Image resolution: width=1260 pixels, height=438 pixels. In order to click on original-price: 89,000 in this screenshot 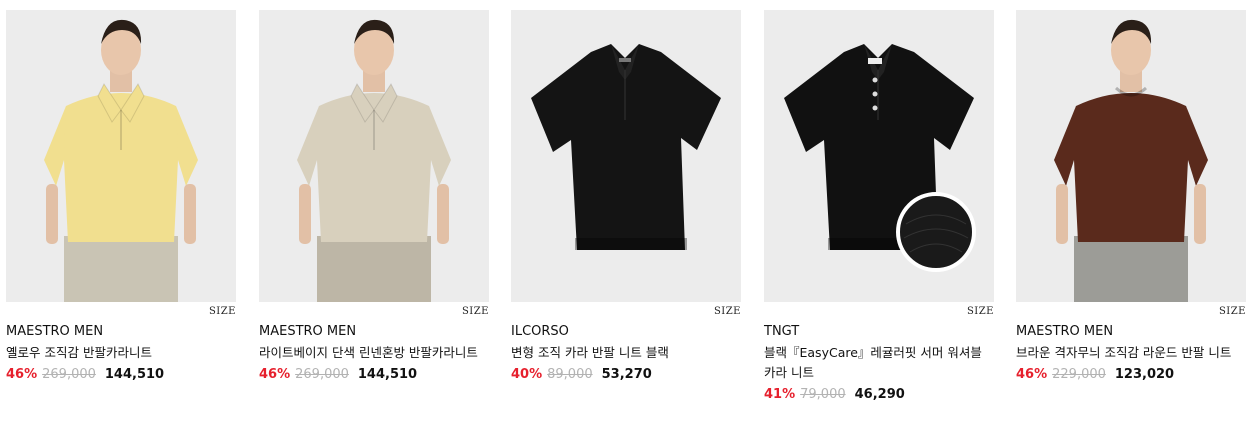, I will do `click(570, 374)`.